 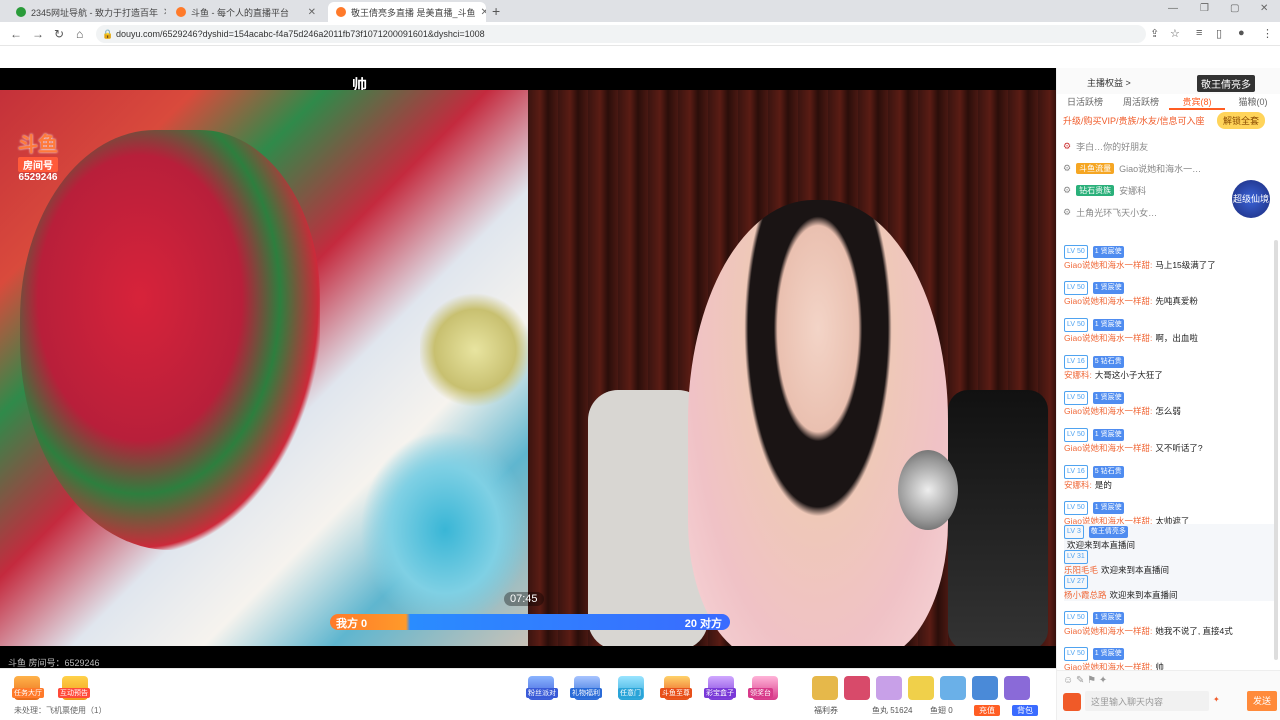 I want to click on back-icon: ←, so click(x=16, y=34).